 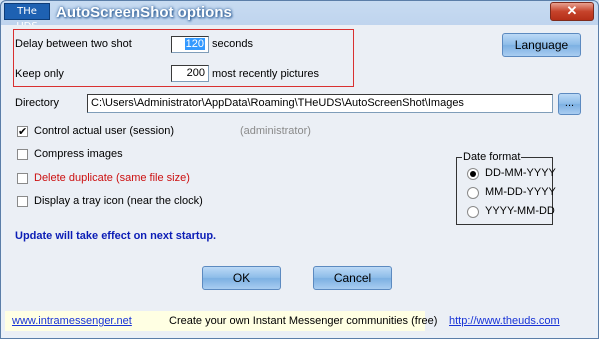 I want to click on theuds-link: http://www.theuds.com, so click(x=504, y=321).